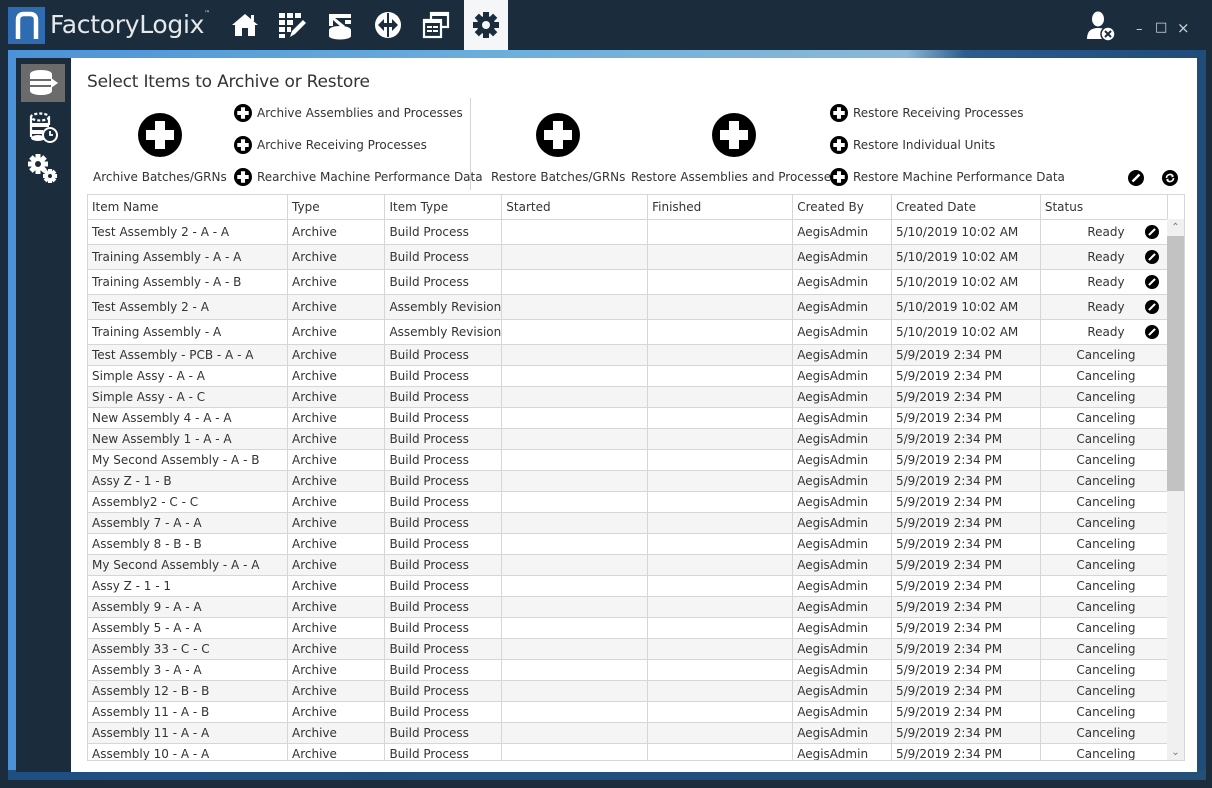  I want to click on column-header-finished: Finished, so click(720, 207).